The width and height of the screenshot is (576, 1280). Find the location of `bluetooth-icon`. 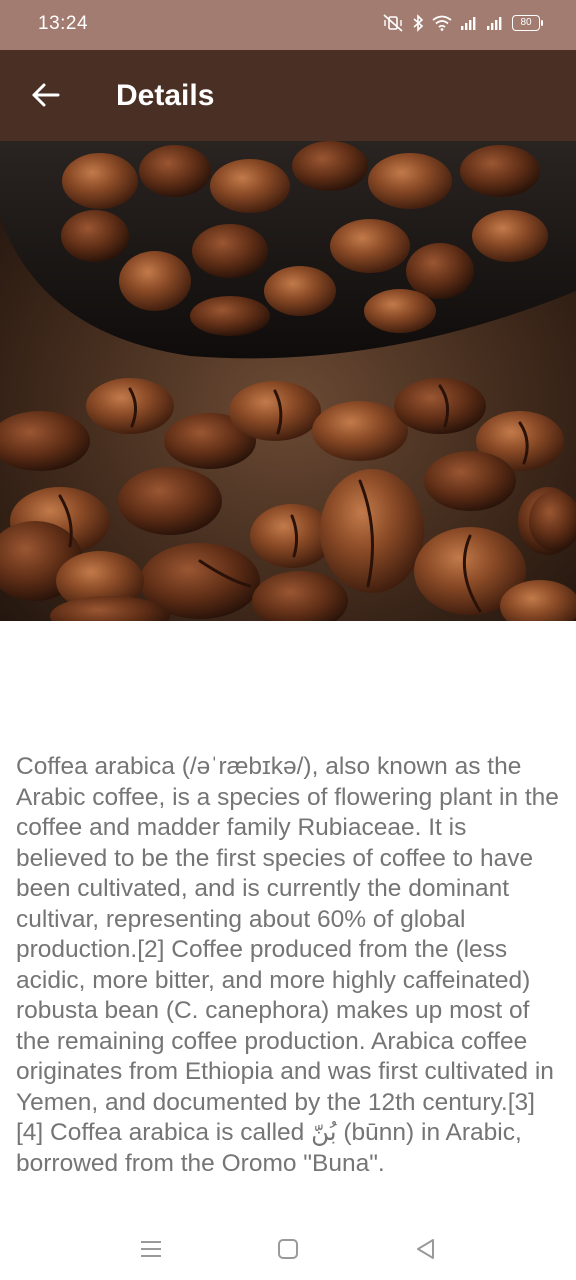

bluetooth-icon is located at coordinates (418, 23).